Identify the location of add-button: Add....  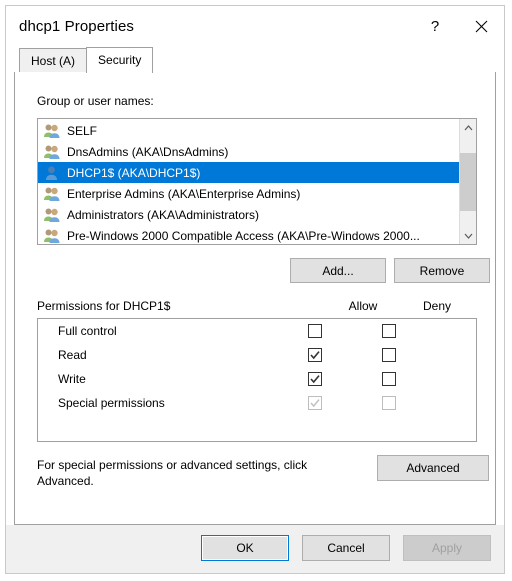
(338, 270).